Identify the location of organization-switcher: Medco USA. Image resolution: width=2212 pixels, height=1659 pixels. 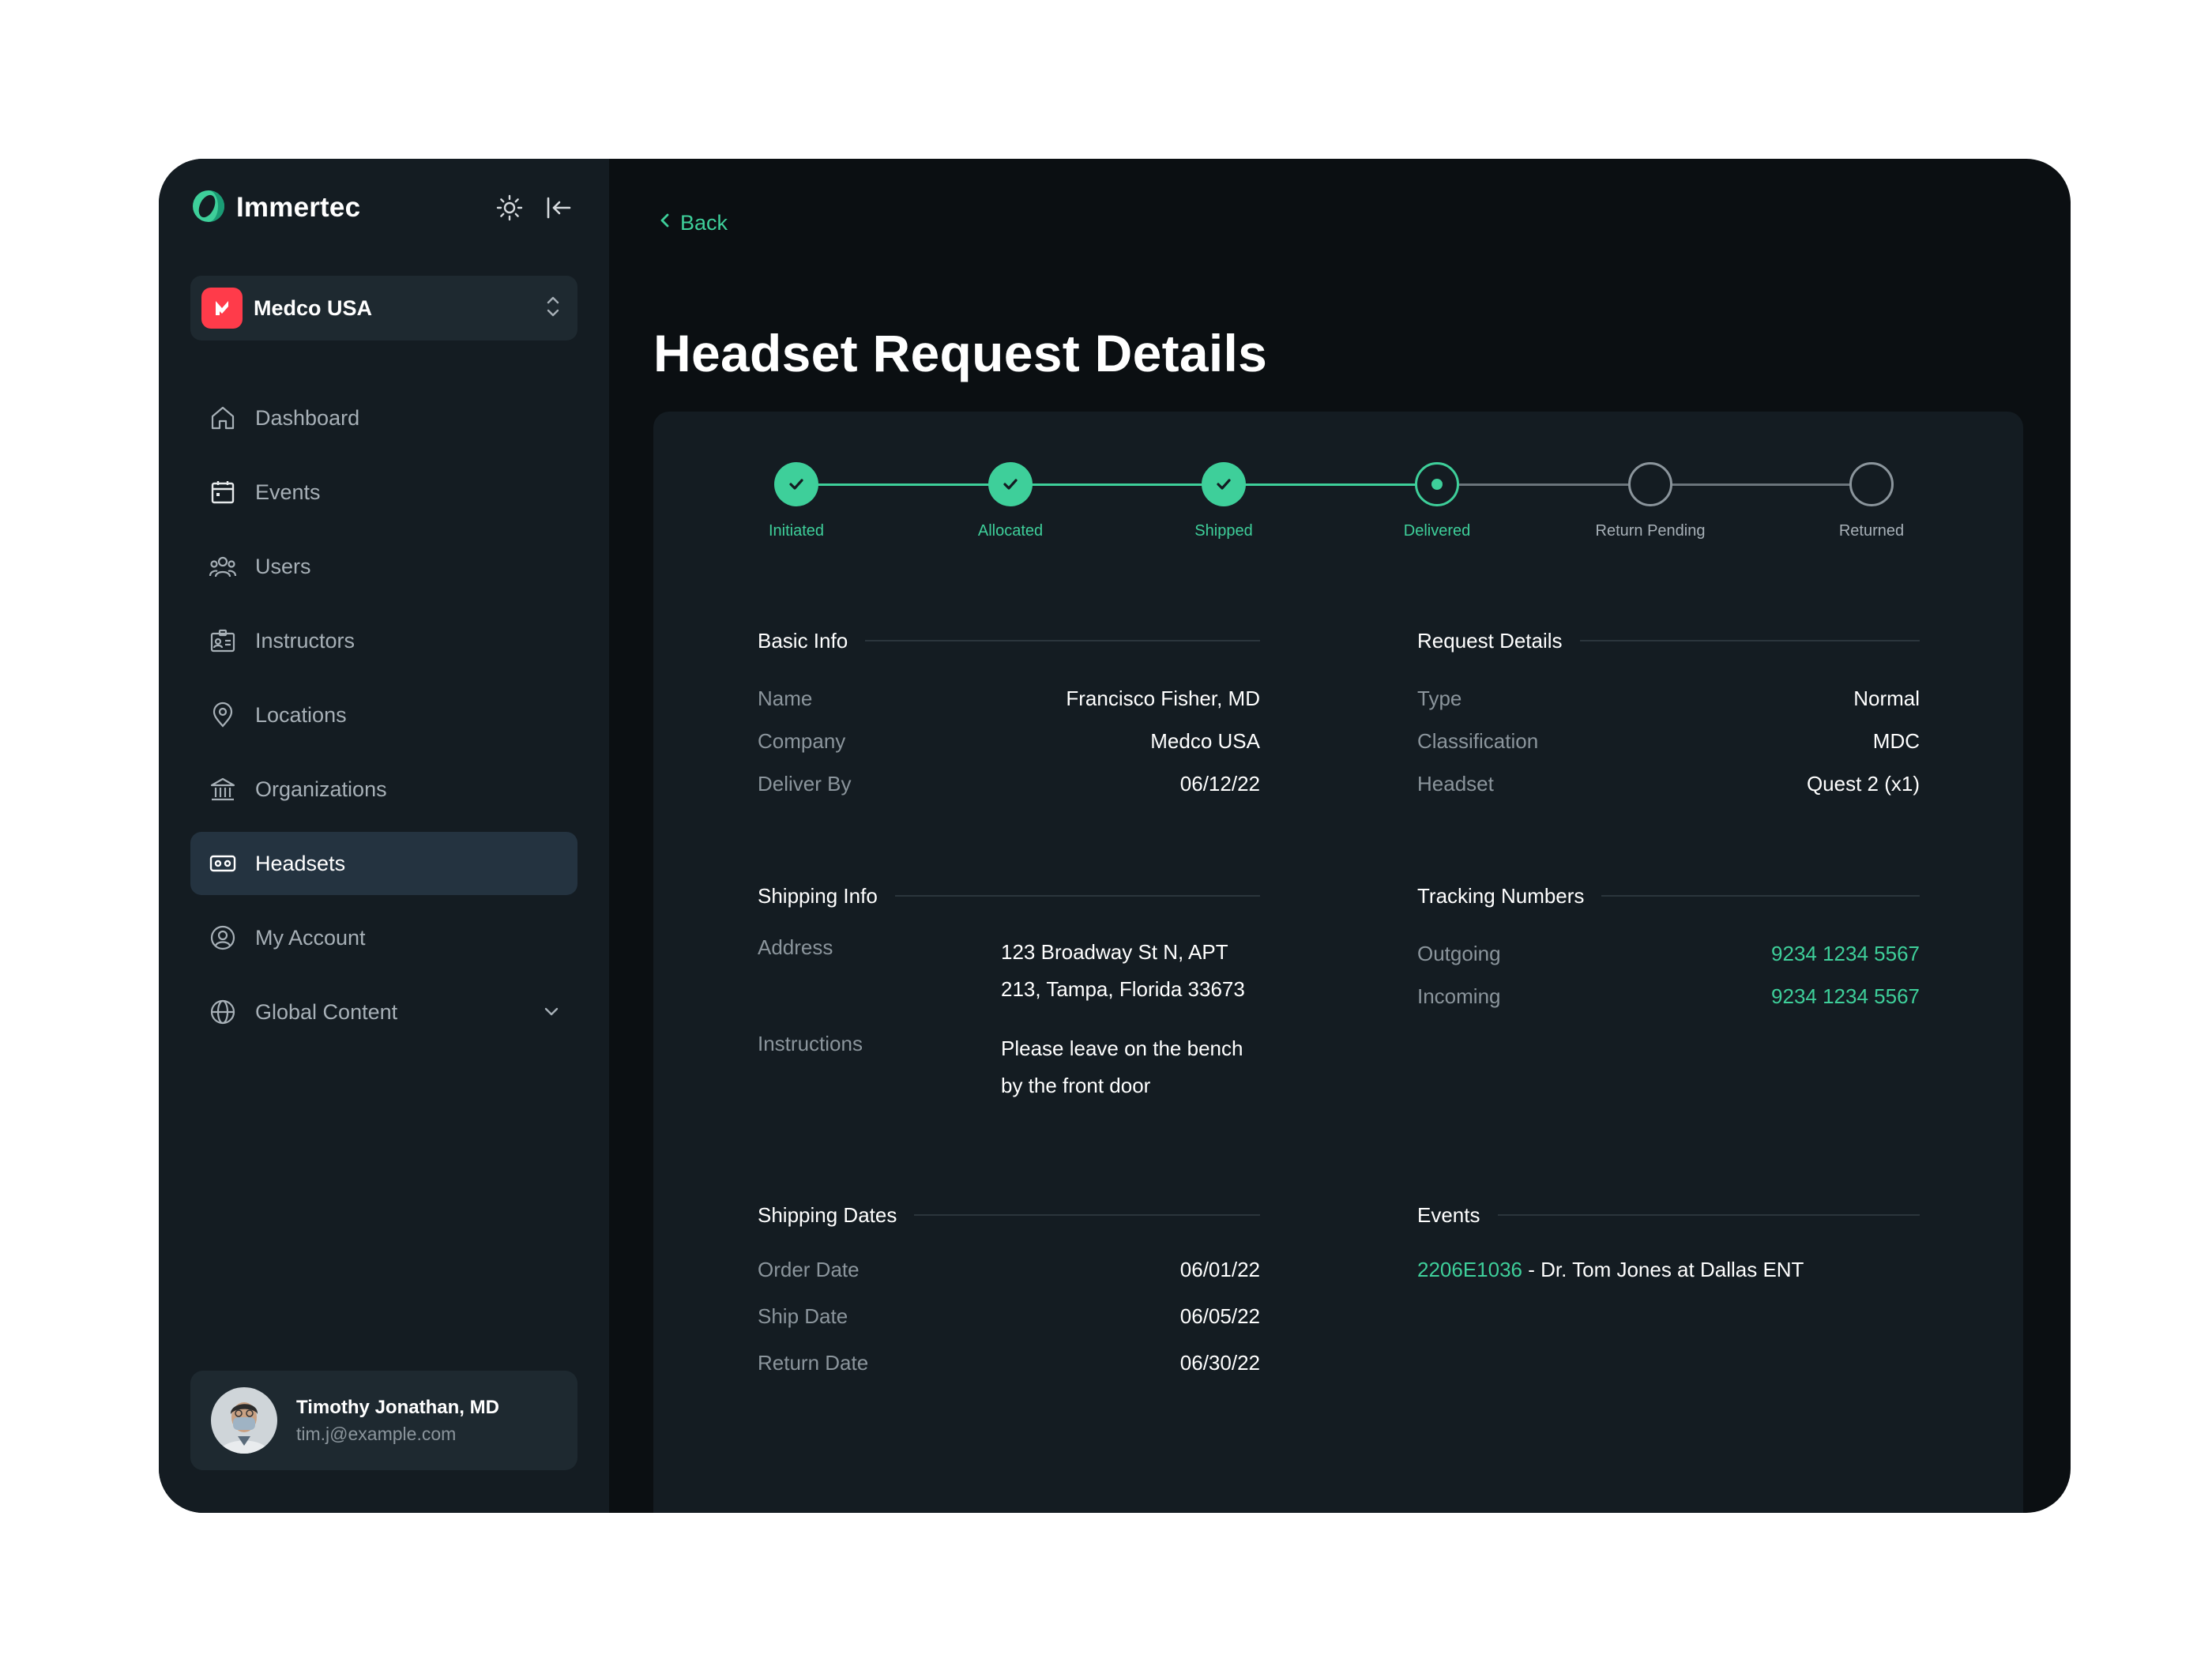
(384, 308).